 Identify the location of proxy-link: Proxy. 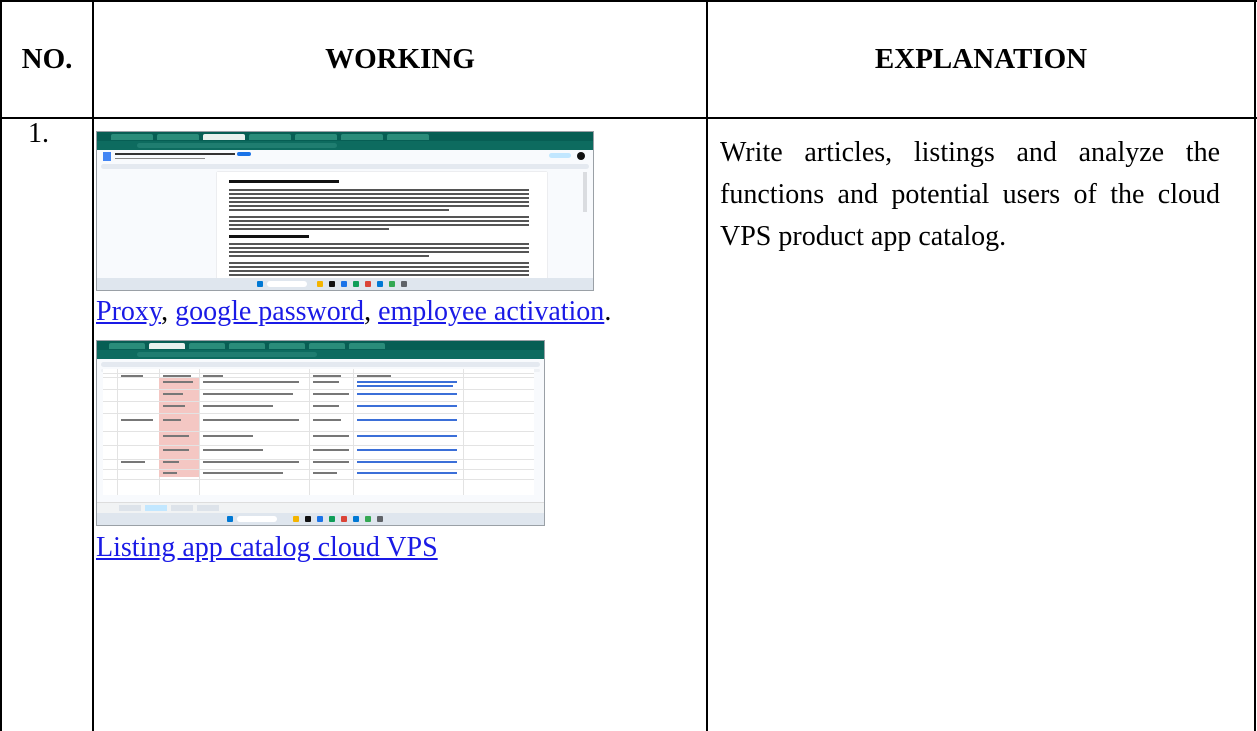
(128, 311).